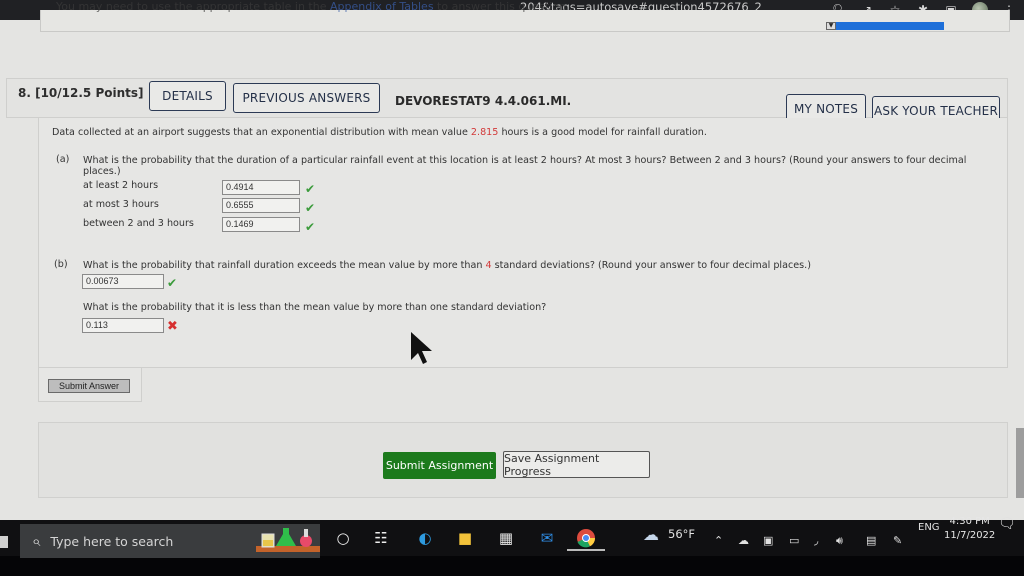 The image size is (1024, 576). I want to click on chrome-icon, so click(586, 538).